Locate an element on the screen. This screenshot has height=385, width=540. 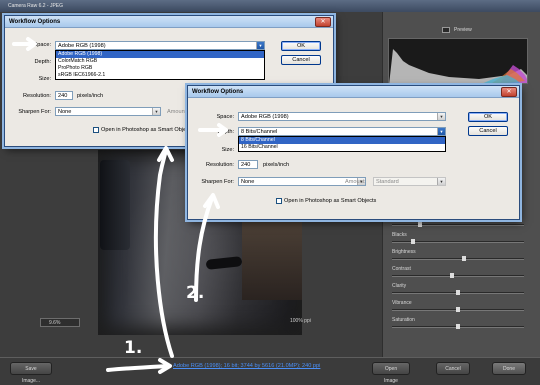
done-button: Done is located at coordinates (509, 368).